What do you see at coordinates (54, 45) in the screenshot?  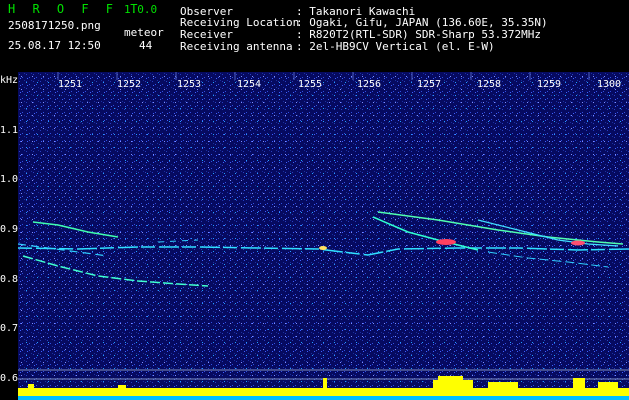 I see `date-time: 25.08.17 12:50` at bounding box center [54, 45].